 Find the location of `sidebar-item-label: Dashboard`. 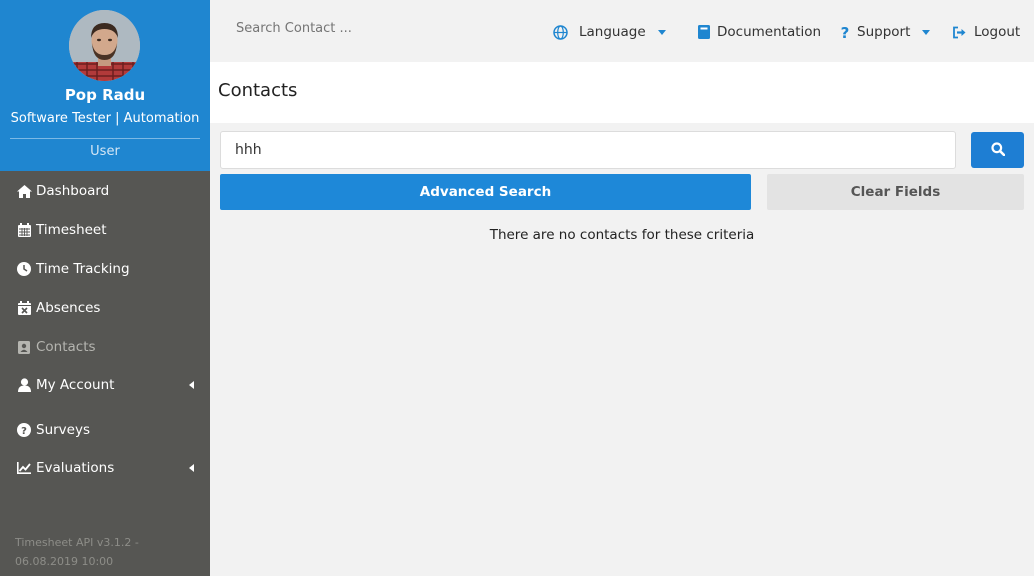

sidebar-item-label: Dashboard is located at coordinates (73, 191).